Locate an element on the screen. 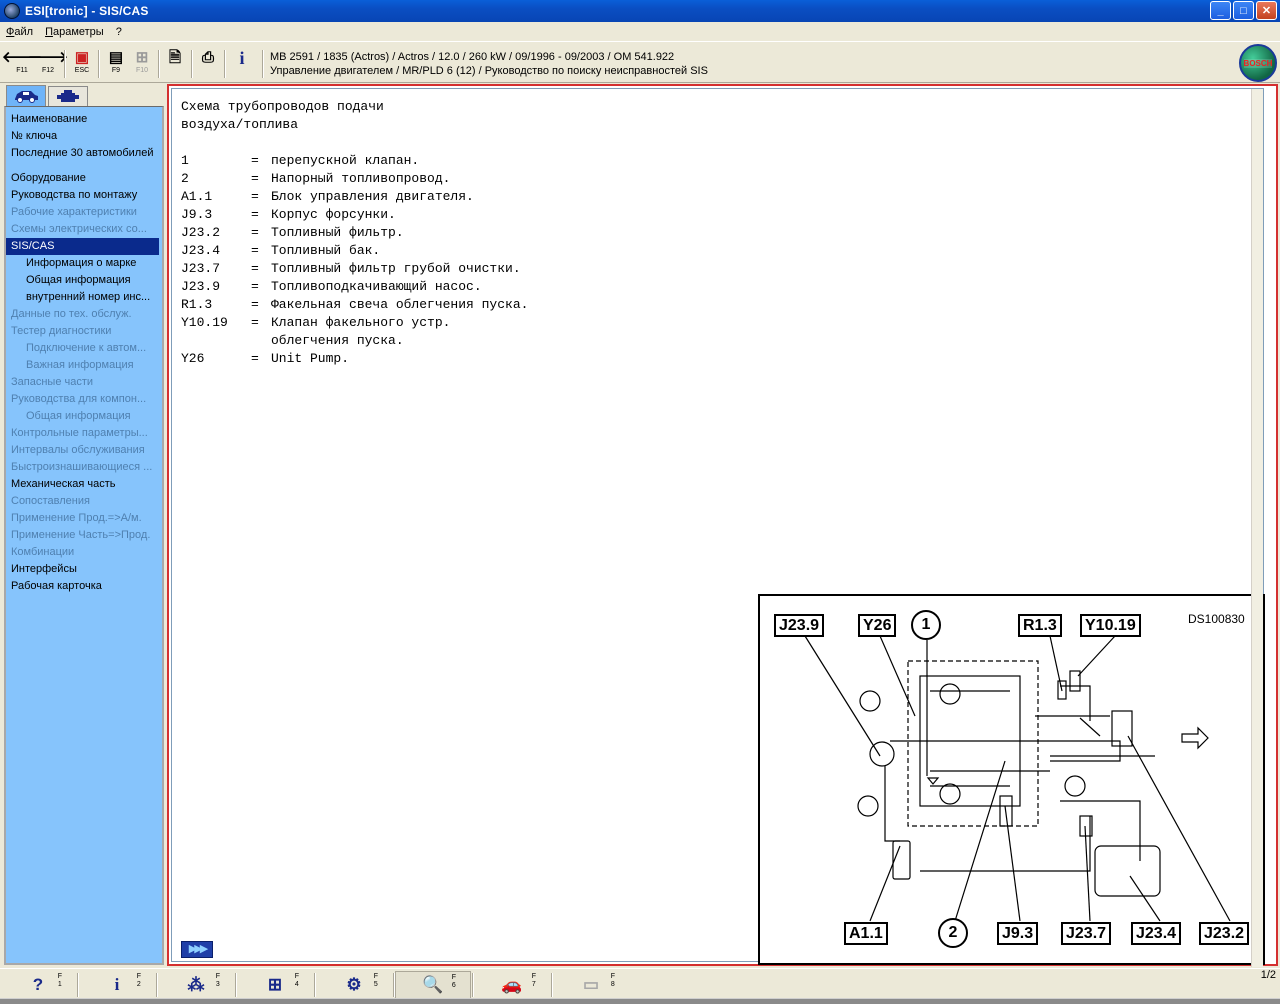 The width and height of the screenshot is (1280, 1004). forward-button: 🡒 F12 is located at coordinates (48, 65).